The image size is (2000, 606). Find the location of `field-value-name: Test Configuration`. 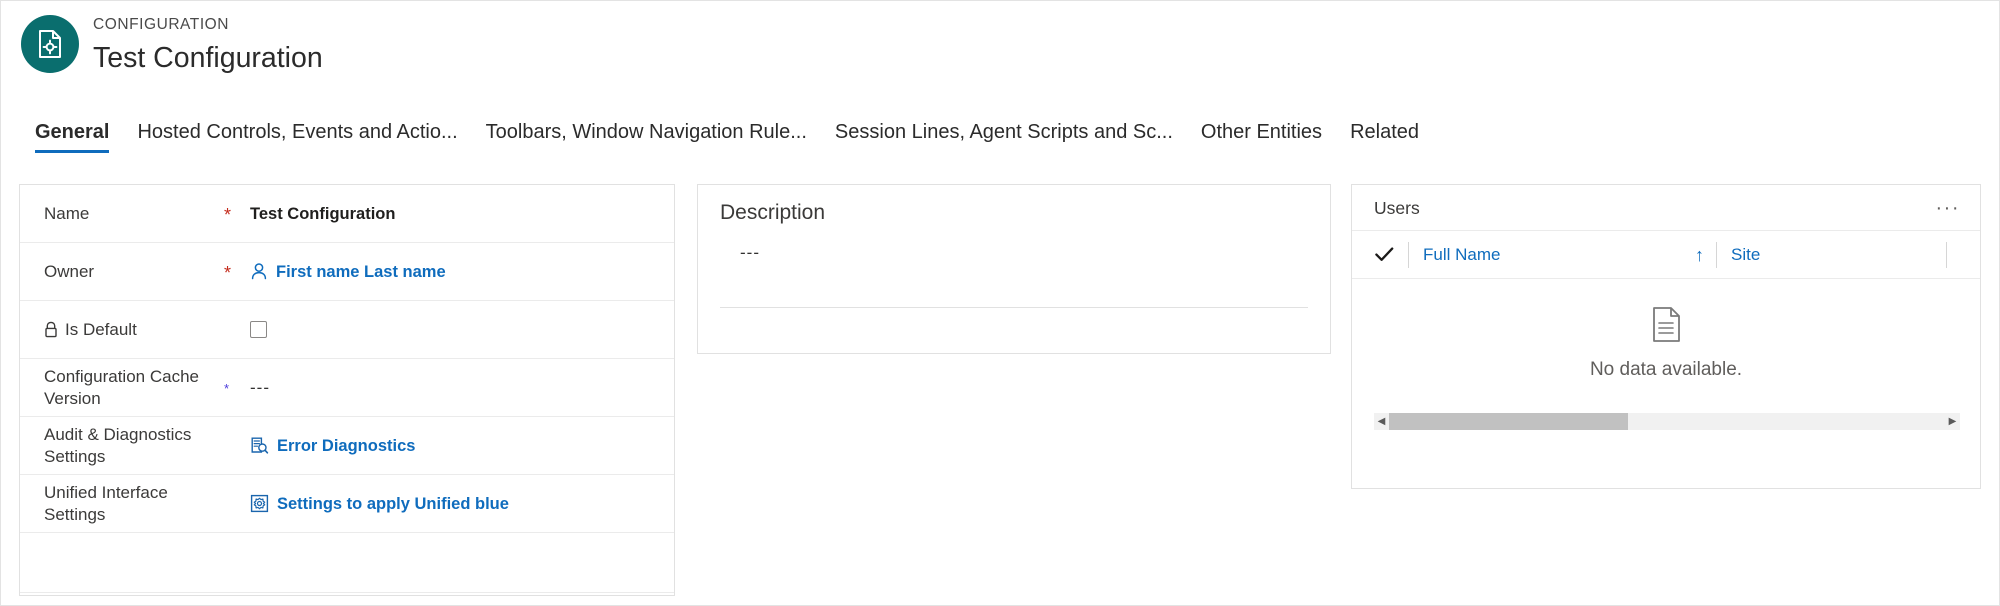

field-value-name: Test Configuration is located at coordinates (451, 214).